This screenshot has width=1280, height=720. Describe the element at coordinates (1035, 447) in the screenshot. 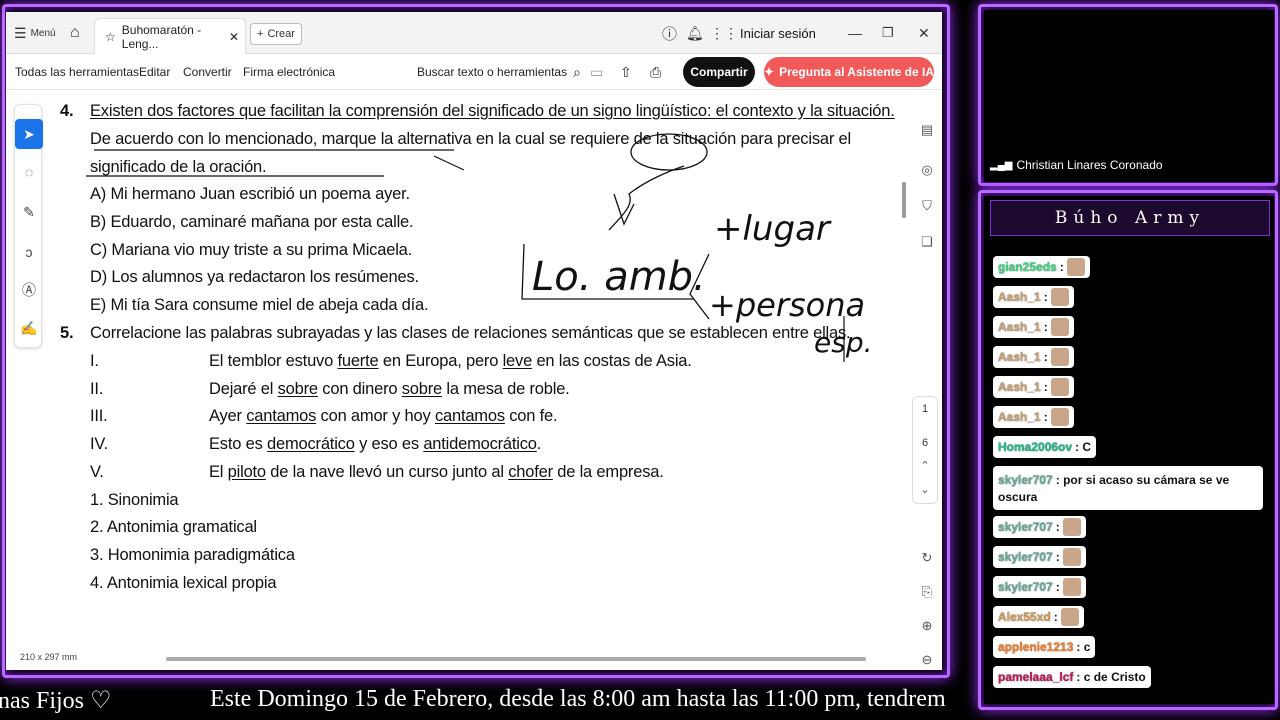

I see `chat-username: Homa2006ov` at that location.